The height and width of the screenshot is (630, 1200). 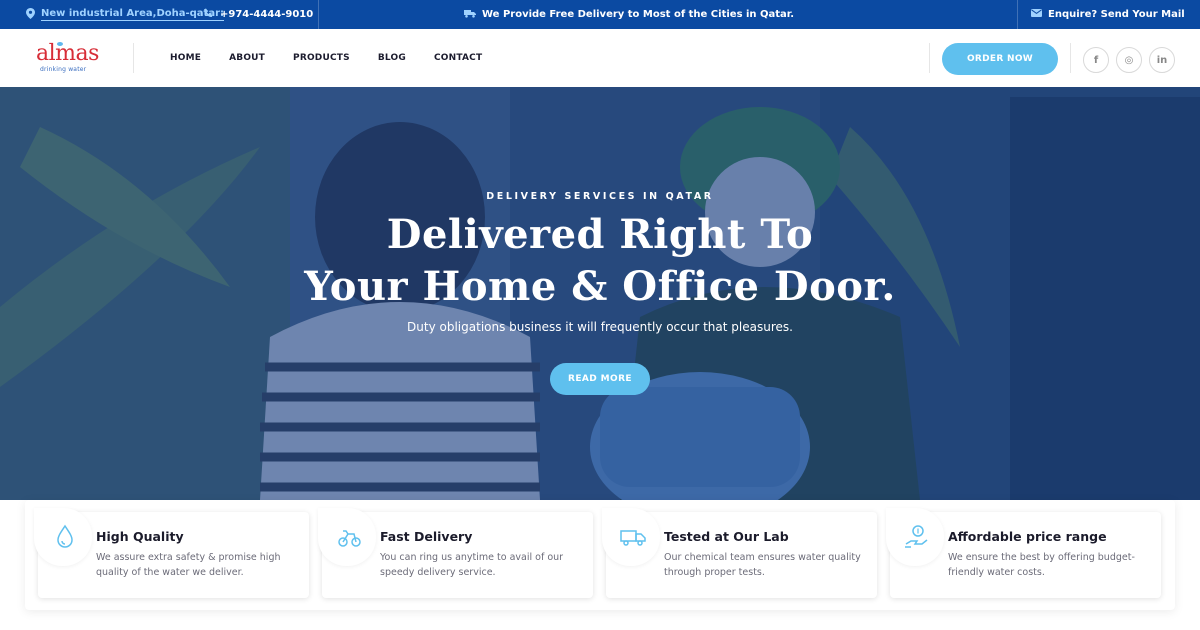 I want to click on logo-text: almas, so click(x=67, y=53).